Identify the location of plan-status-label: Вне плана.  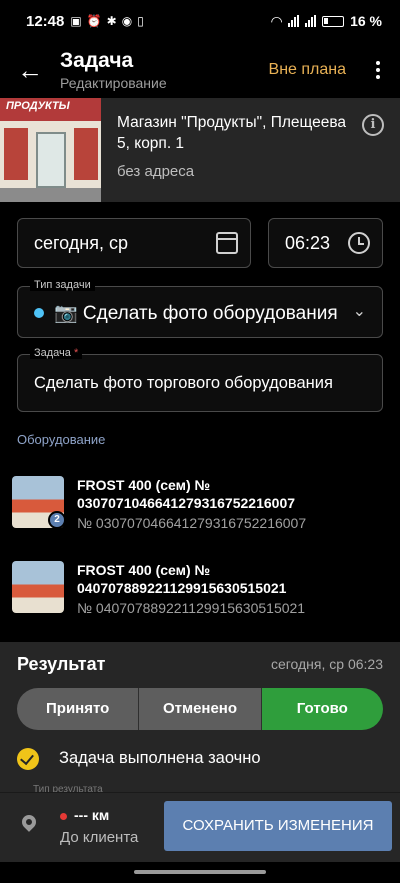
(307, 70).